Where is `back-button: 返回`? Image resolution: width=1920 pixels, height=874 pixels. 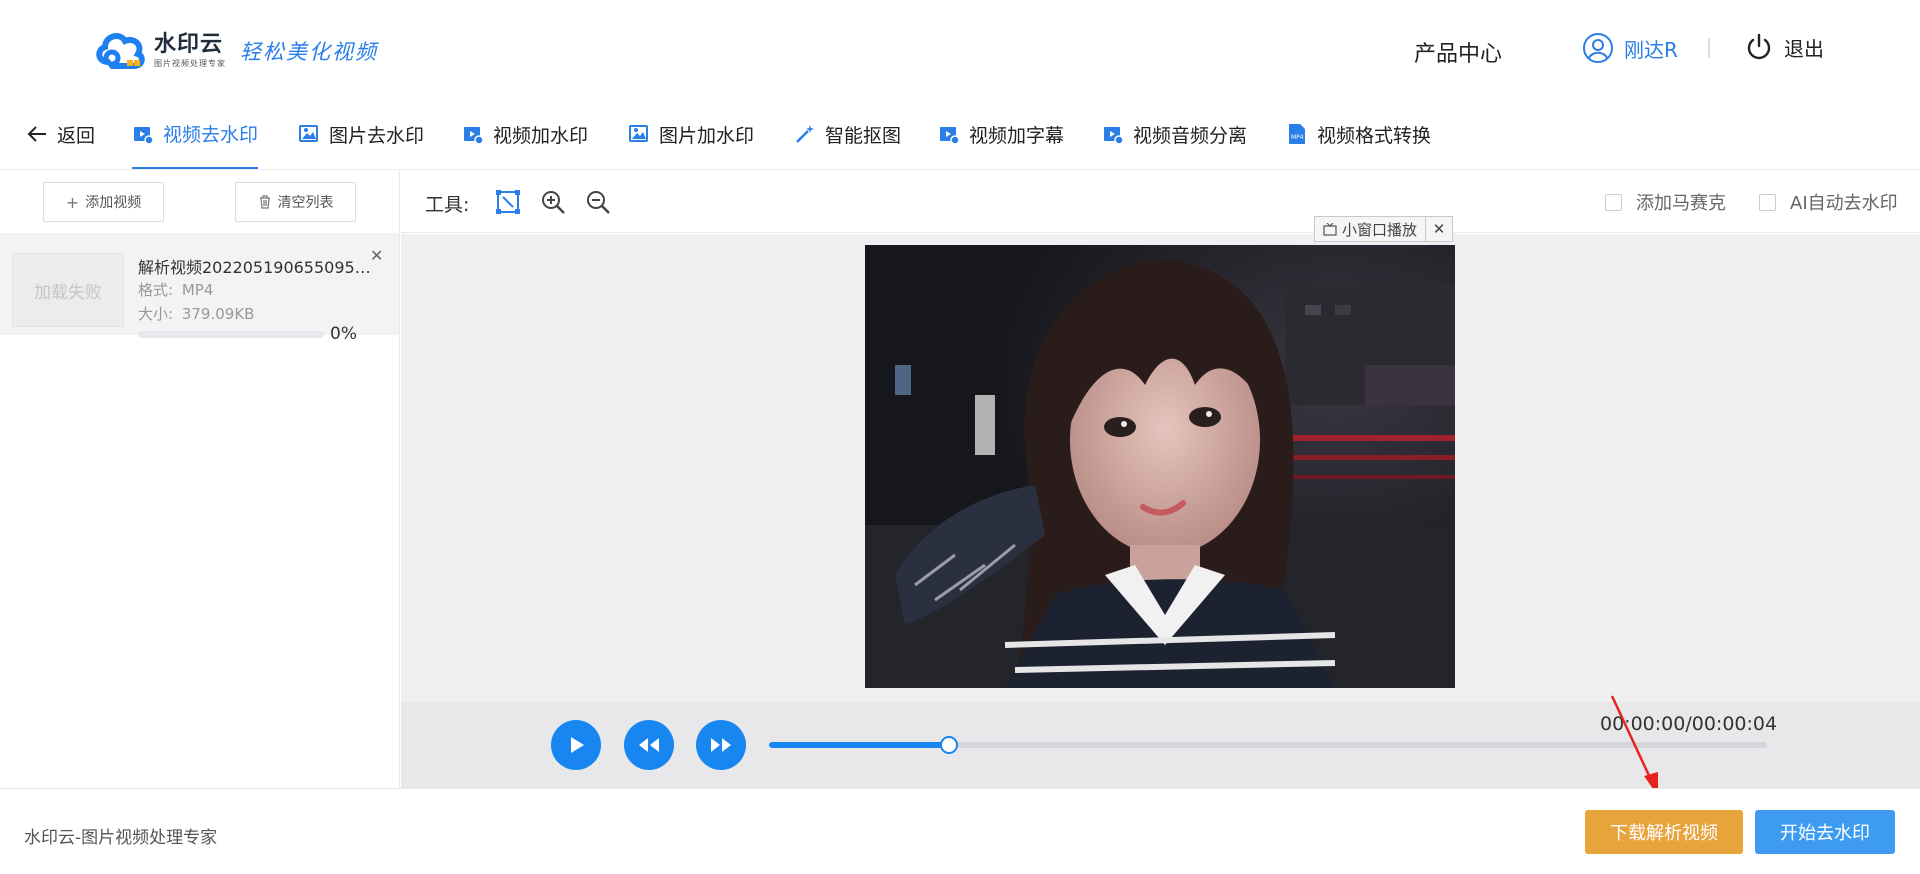
back-button: 返回 is located at coordinates (60, 134).